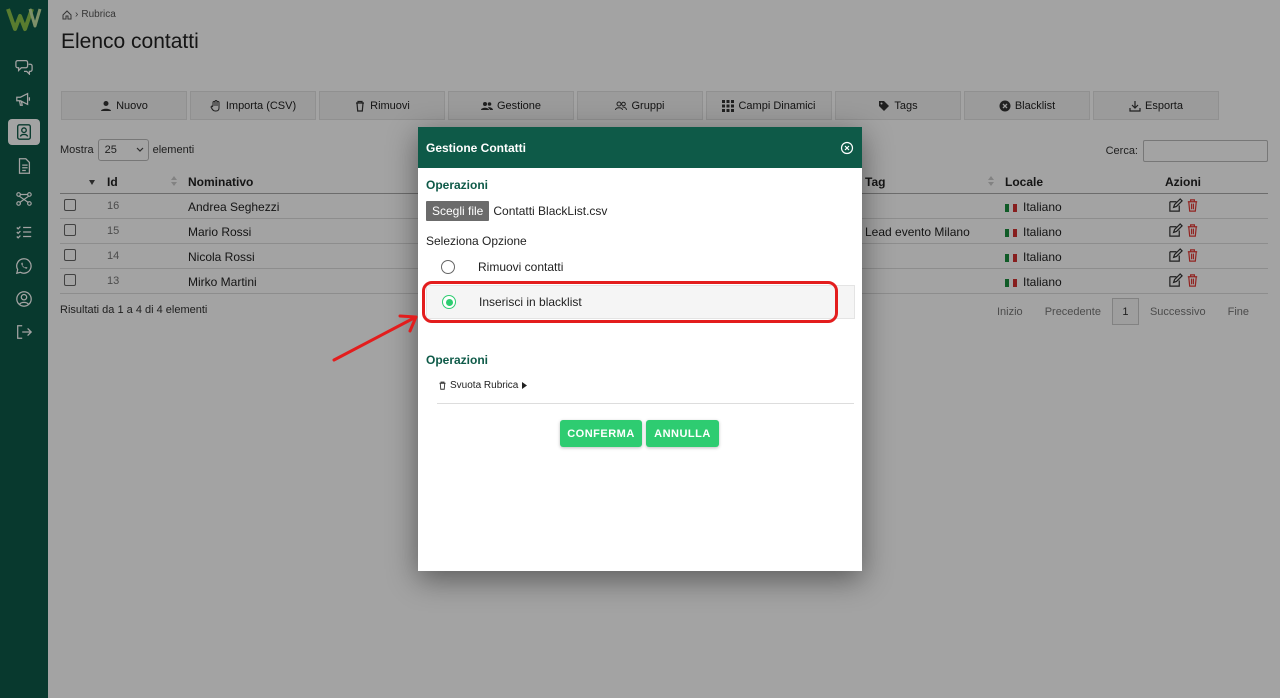  Describe the element at coordinates (630, 302) in the screenshot. I see `highlight-annotation` at that location.